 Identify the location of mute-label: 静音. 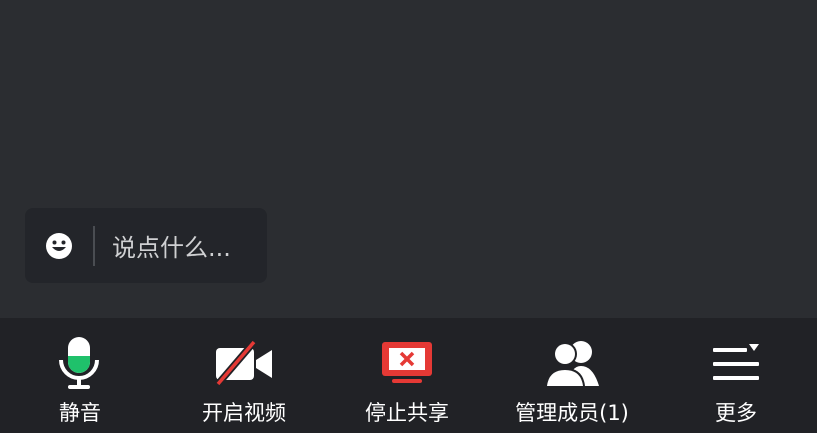
(80, 413).